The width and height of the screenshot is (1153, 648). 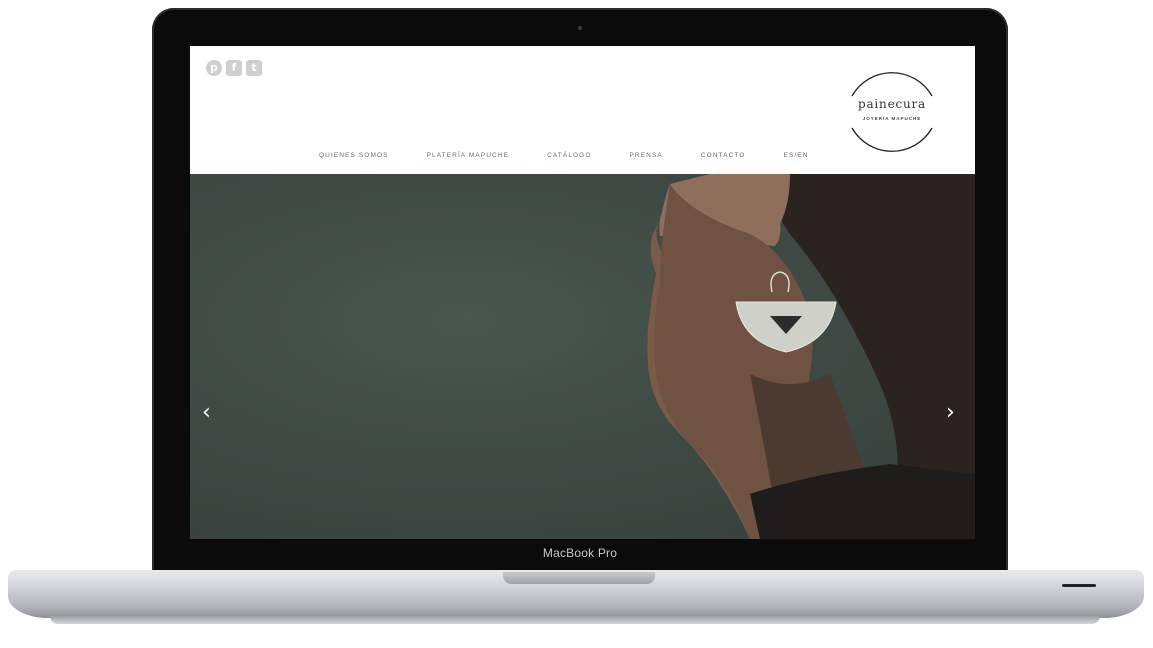 What do you see at coordinates (468, 155) in the screenshot?
I see `nav-item-plateria-mapuche: PLATERÍA MAPUCHE` at bounding box center [468, 155].